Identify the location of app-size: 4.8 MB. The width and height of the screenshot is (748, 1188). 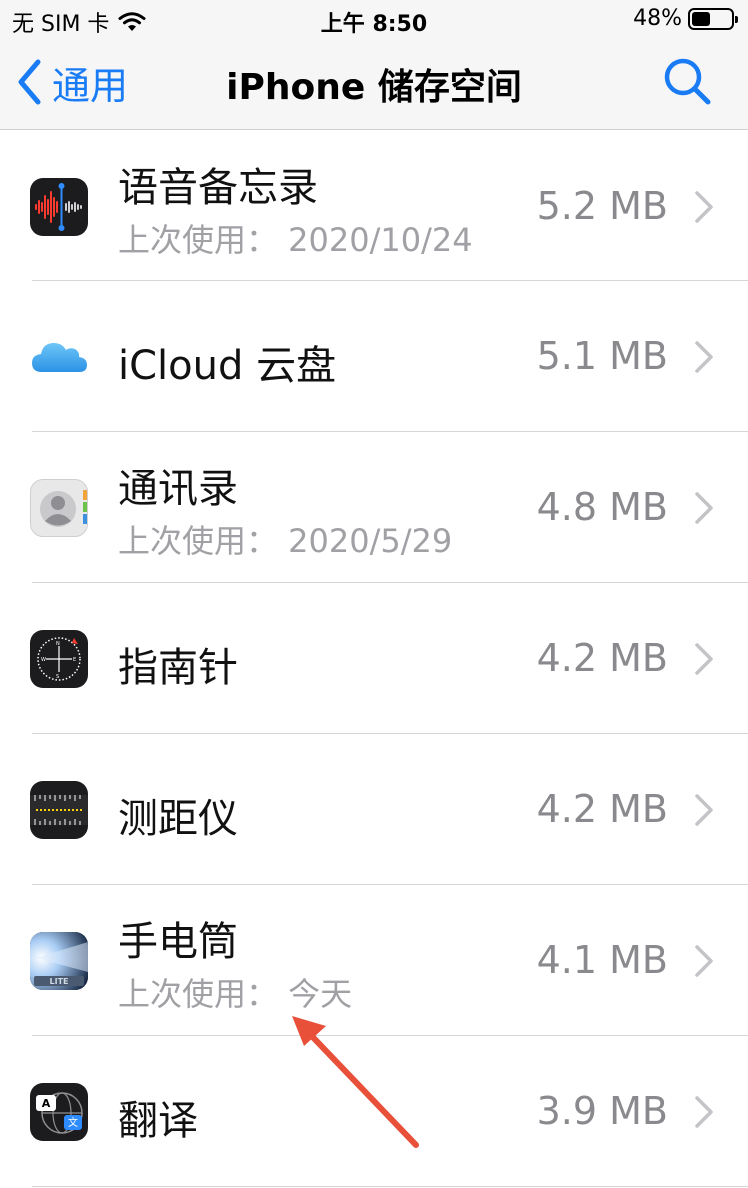
(602, 507).